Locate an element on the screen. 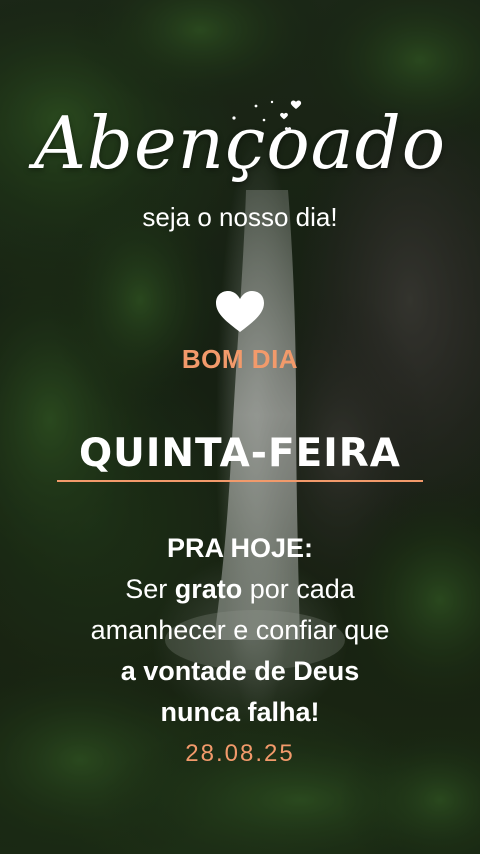  message-line-1-bold: grato is located at coordinates (208, 589).